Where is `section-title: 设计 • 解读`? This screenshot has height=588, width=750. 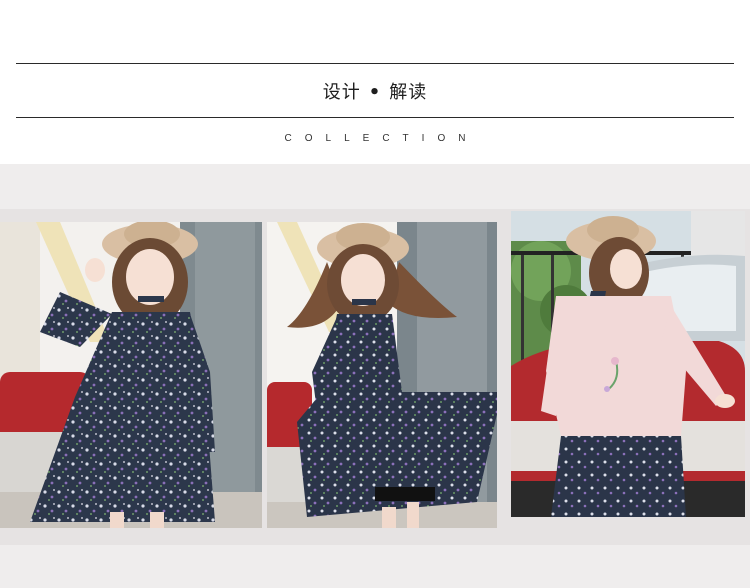 section-title: 设计 • 解读 is located at coordinates (375, 93).